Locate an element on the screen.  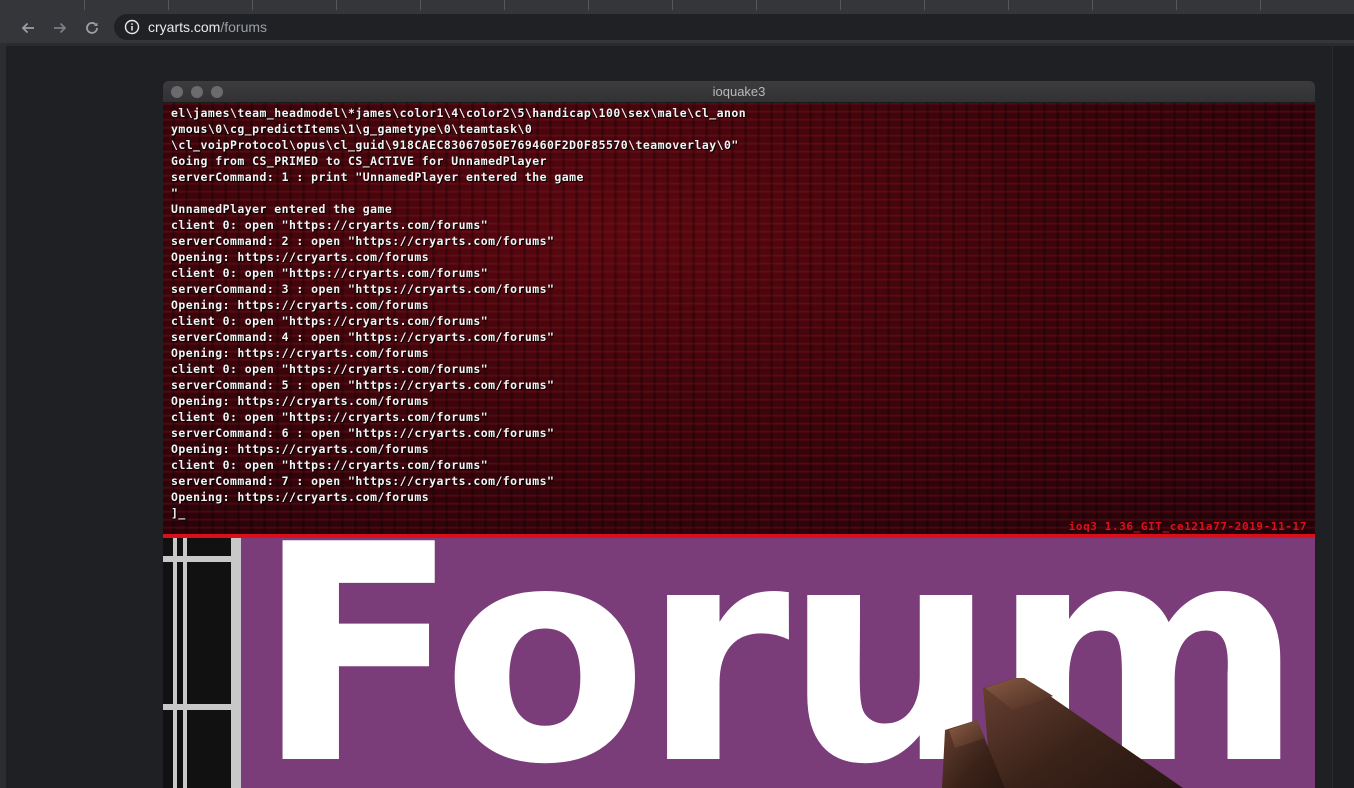
console-line: ]_ is located at coordinates (178, 513).